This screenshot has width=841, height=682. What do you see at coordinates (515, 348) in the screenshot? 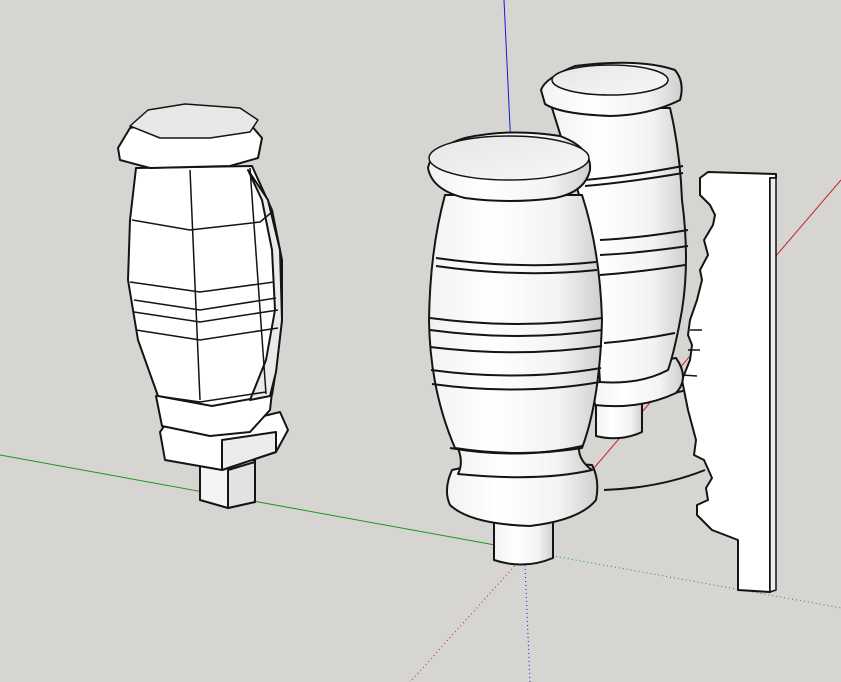
I see `round-turned-baluster-front` at bounding box center [515, 348].